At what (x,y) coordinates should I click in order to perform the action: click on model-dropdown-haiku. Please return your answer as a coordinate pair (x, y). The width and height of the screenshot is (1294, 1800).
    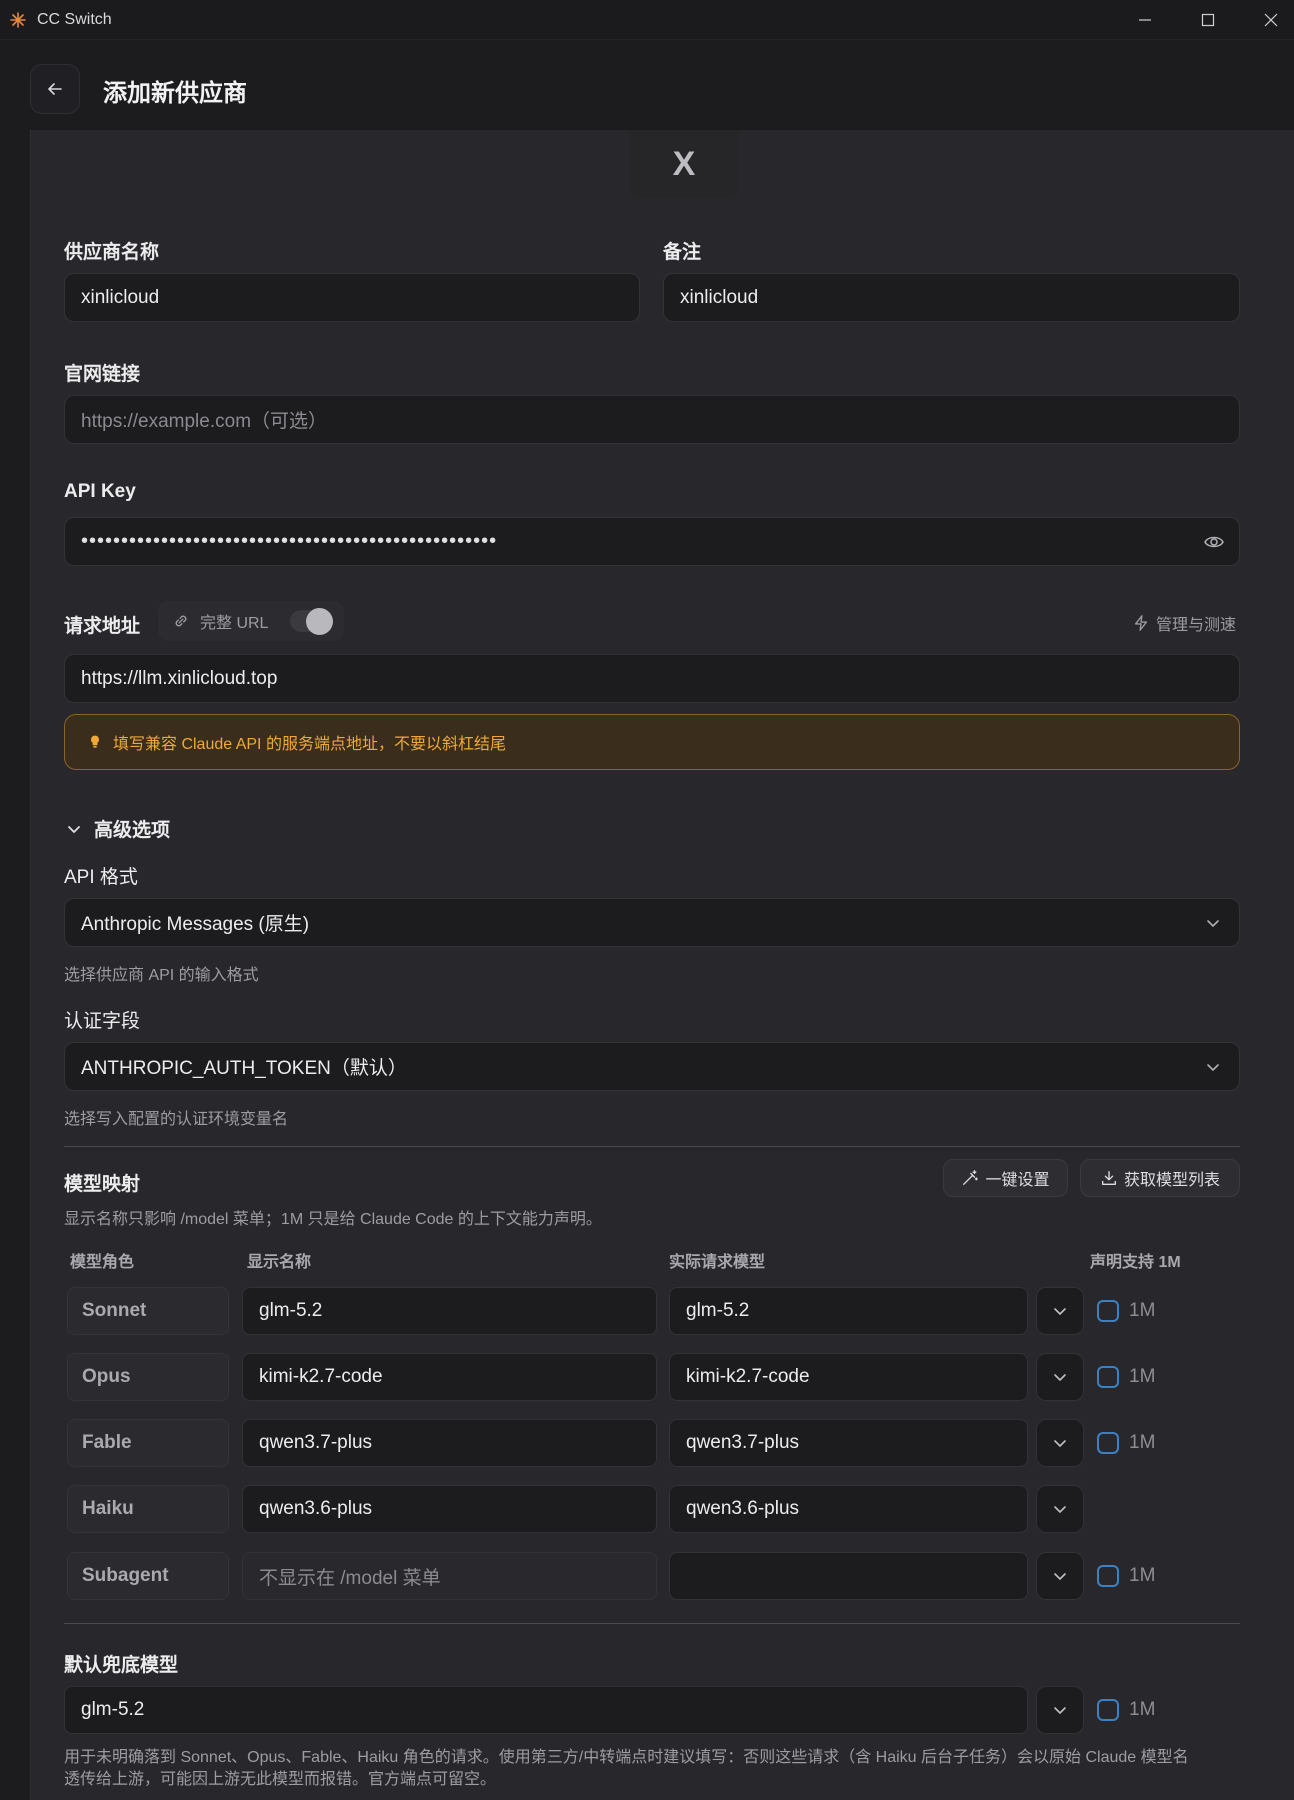
    Looking at the image, I should click on (1060, 1509).